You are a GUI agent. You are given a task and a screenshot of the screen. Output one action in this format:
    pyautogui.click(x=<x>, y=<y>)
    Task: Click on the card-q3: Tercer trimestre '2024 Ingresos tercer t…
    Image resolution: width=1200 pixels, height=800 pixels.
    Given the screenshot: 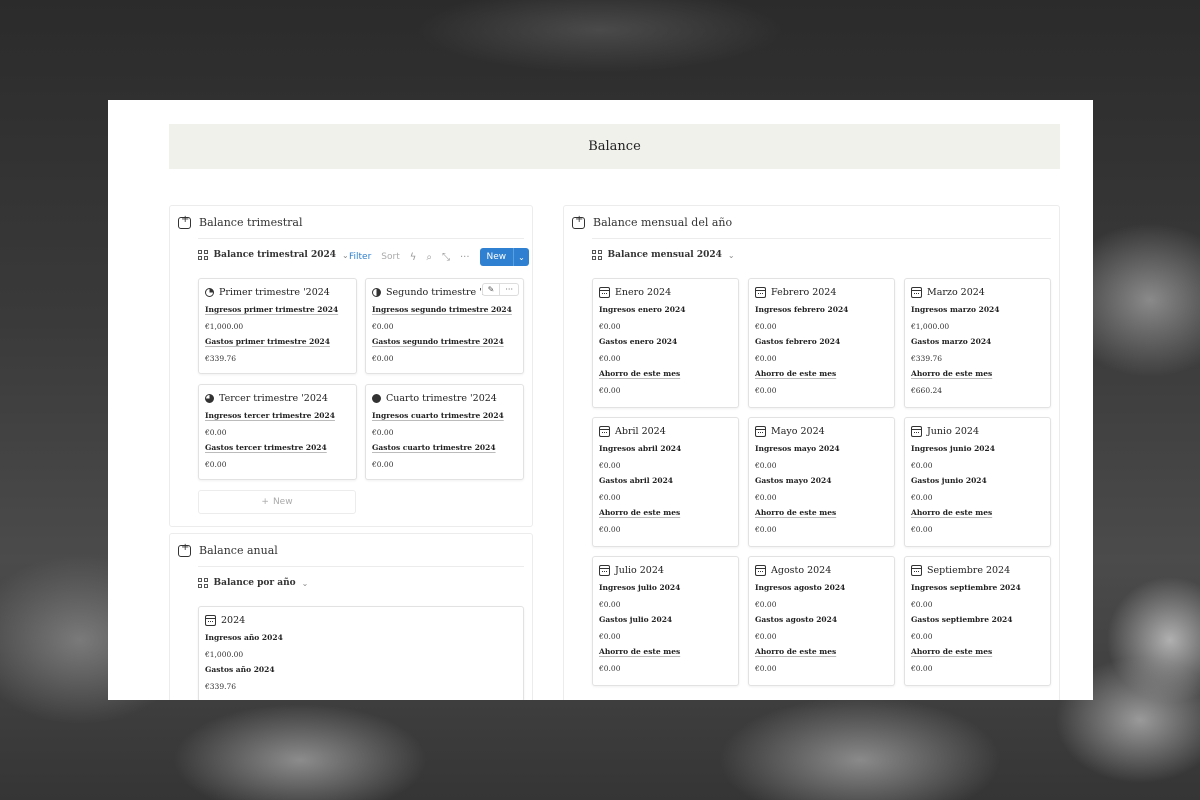 What is the action you would take?
    pyautogui.click(x=277, y=432)
    